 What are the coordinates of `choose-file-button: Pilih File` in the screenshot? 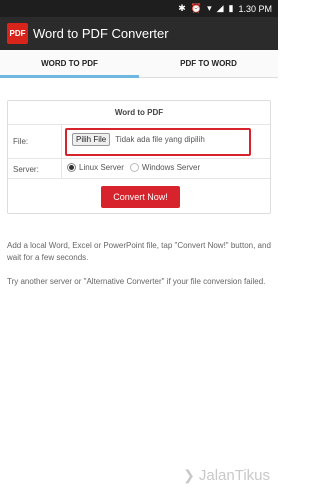 It's located at (91, 139).